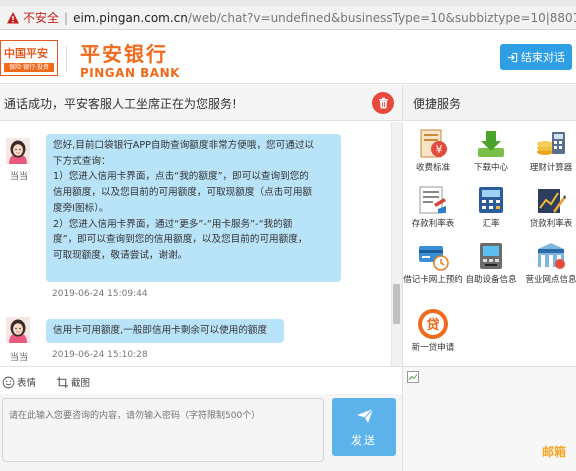 The width and height of the screenshot is (576, 471). Describe the element at coordinates (100, 355) in the screenshot. I see `message-timestamp: 2019-06-24 15:10:28` at that location.